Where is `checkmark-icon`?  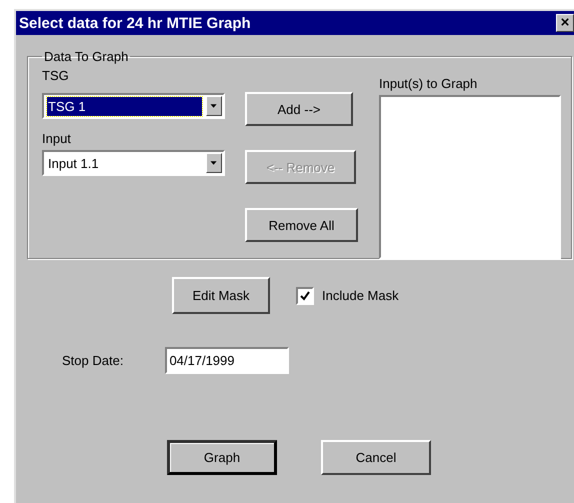 checkmark-icon is located at coordinates (305, 295).